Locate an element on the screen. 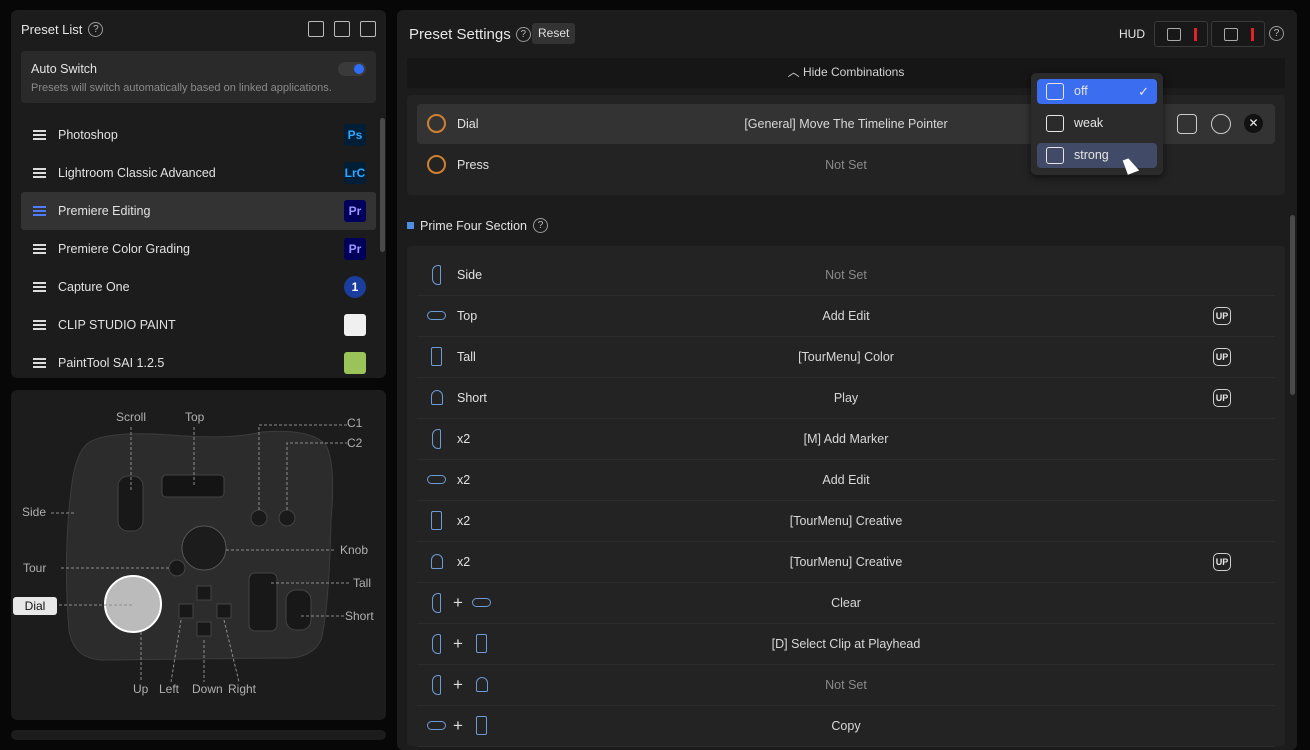 The image size is (1310, 750). import-icon is located at coordinates (342, 29).